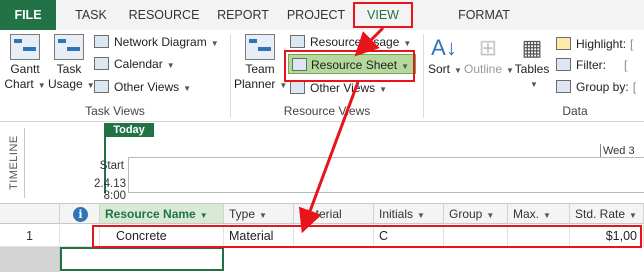 The width and height of the screenshot is (644, 272). What do you see at coordinates (383, 15) in the screenshot?
I see `tab-view: VIEW` at bounding box center [383, 15].